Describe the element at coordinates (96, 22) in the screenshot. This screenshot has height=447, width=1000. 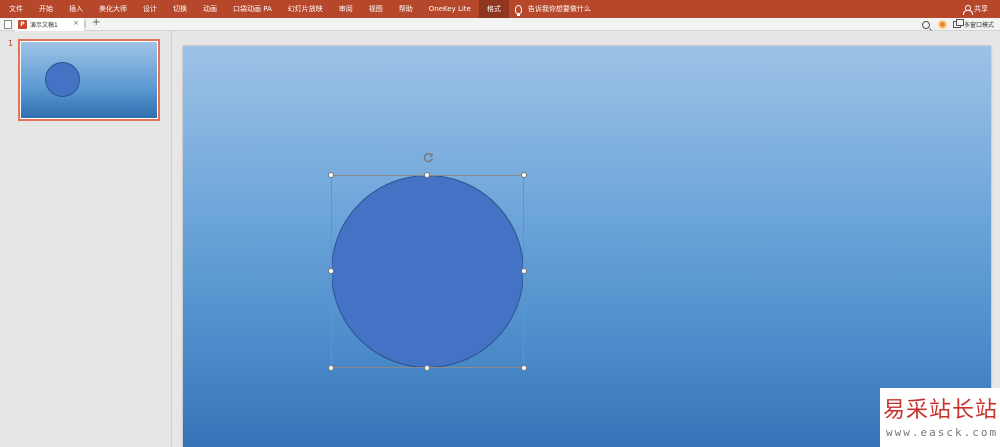
I see `add-tab-icon: +` at that location.